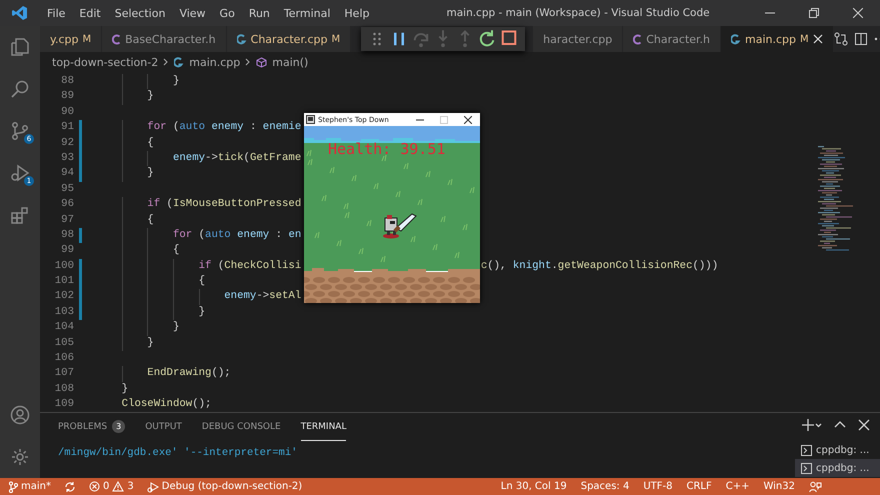 The height and width of the screenshot is (495, 880). Describe the element at coordinates (290, 62) in the screenshot. I see `breadcrumb-symbol: main()` at that location.